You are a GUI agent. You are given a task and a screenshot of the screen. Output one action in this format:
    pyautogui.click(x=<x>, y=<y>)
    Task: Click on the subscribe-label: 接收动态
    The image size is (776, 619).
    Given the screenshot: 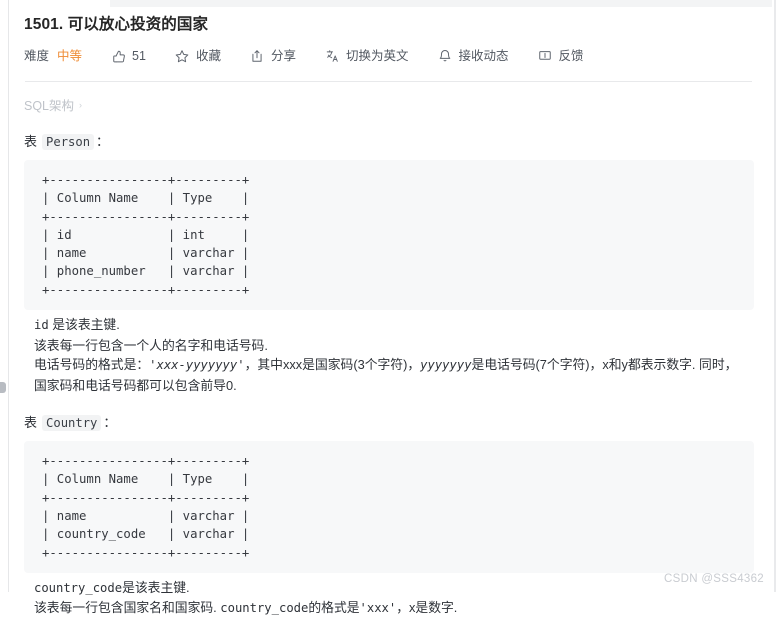 What is the action you would take?
    pyautogui.click(x=483, y=56)
    